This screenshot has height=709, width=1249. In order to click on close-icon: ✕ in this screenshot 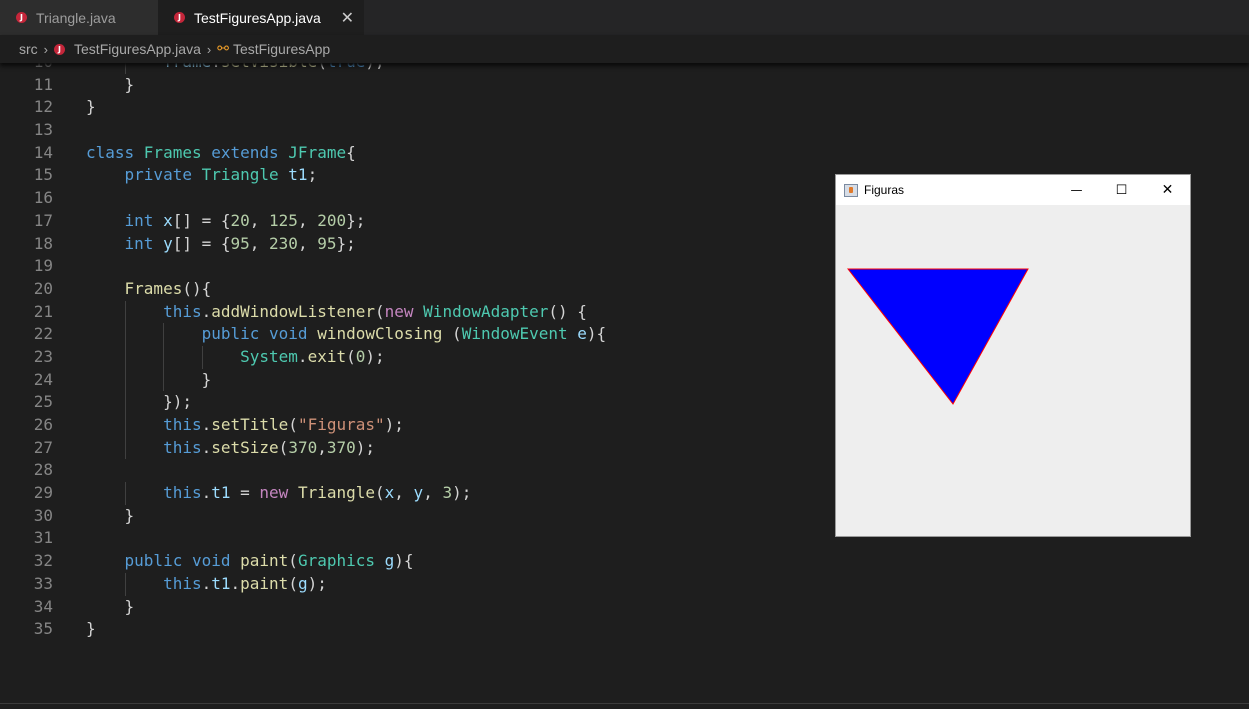, I will do `click(347, 18)`.